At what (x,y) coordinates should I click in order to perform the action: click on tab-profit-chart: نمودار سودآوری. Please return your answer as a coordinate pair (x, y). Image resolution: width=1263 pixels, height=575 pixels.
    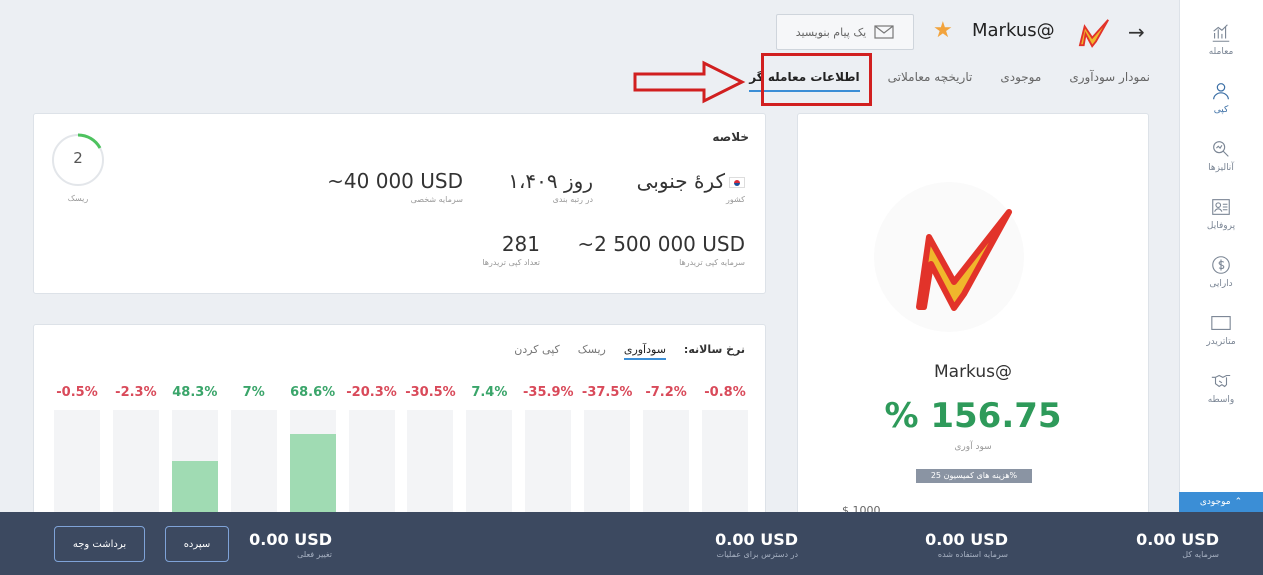
    Looking at the image, I should click on (1109, 81).